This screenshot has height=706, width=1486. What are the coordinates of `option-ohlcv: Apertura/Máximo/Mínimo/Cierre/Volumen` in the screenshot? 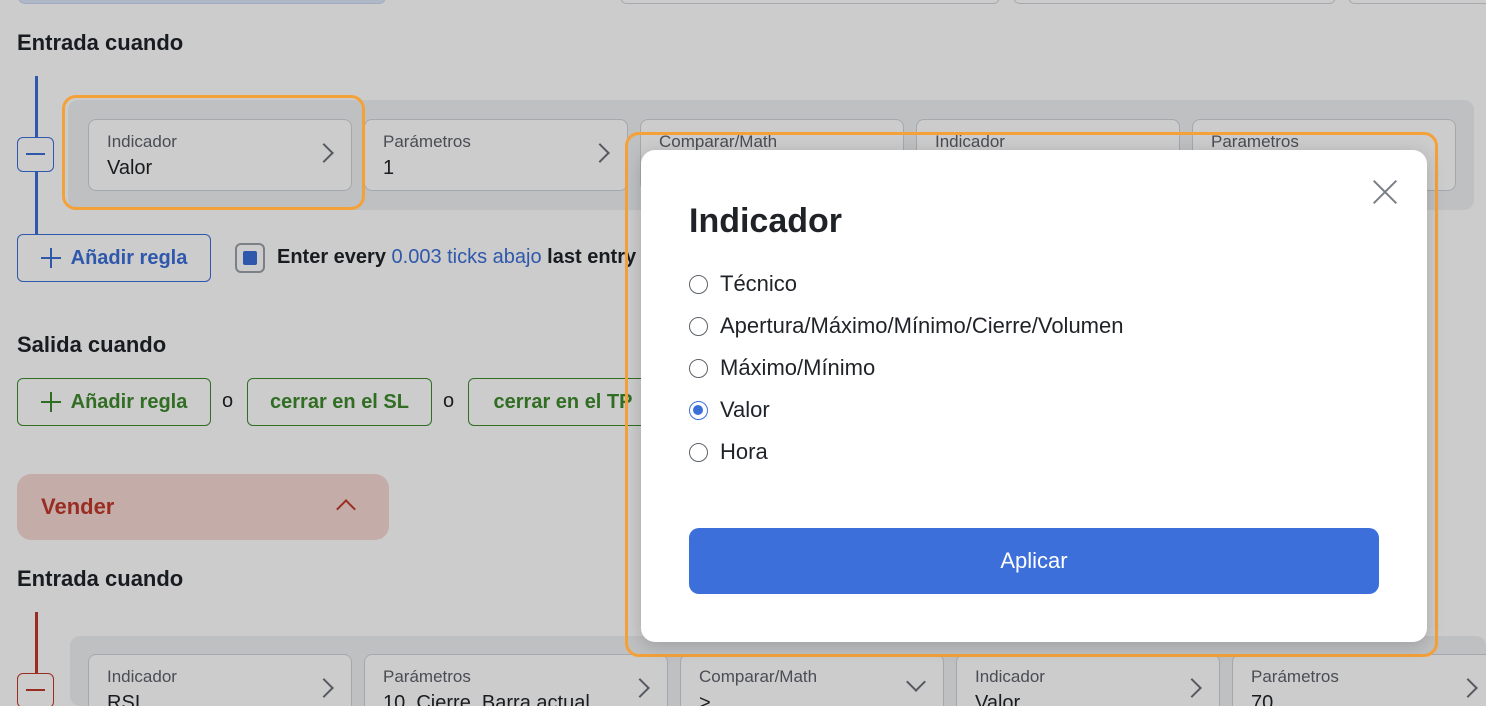 It's located at (906, 326).